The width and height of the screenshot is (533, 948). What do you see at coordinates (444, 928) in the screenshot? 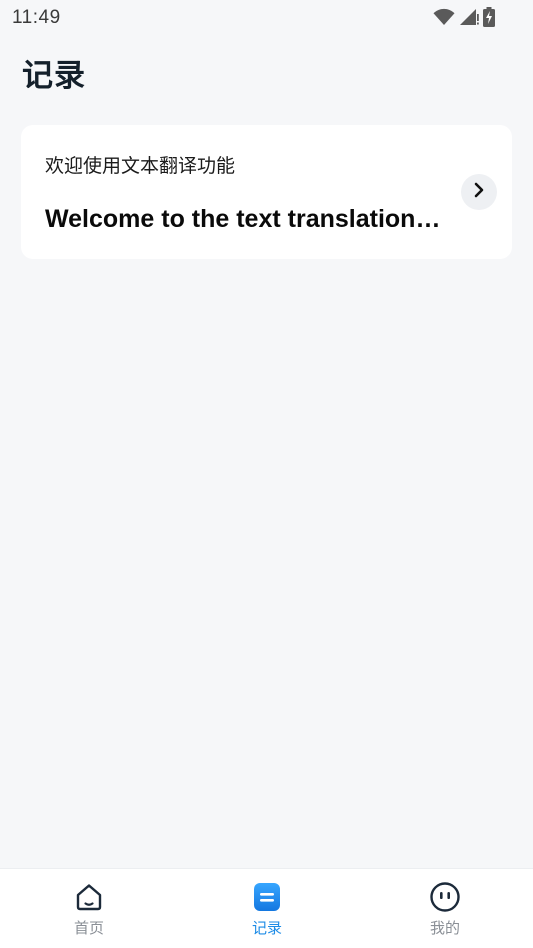
I see `nav-label-mine: 我的` at bounding box center [444, 928].